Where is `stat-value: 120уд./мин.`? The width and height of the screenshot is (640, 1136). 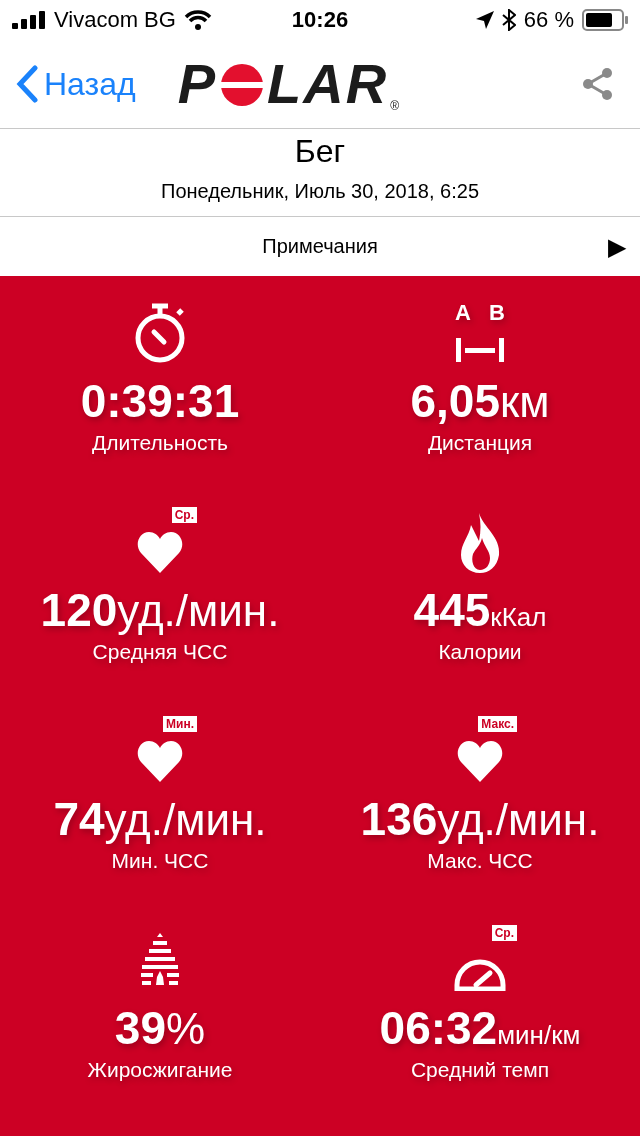 stat-value: 120уд./мин. is located at coordinates (160, 610).